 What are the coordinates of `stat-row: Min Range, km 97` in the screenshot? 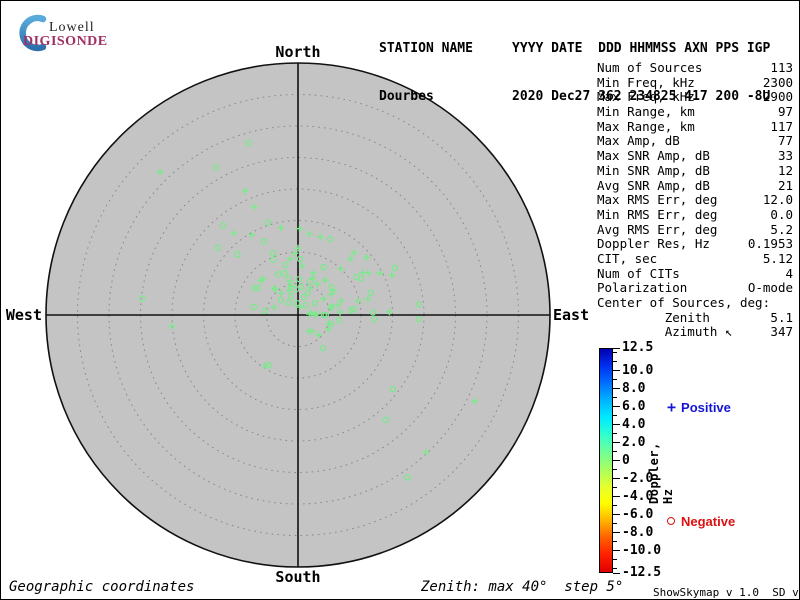 It's located at (695, 112).